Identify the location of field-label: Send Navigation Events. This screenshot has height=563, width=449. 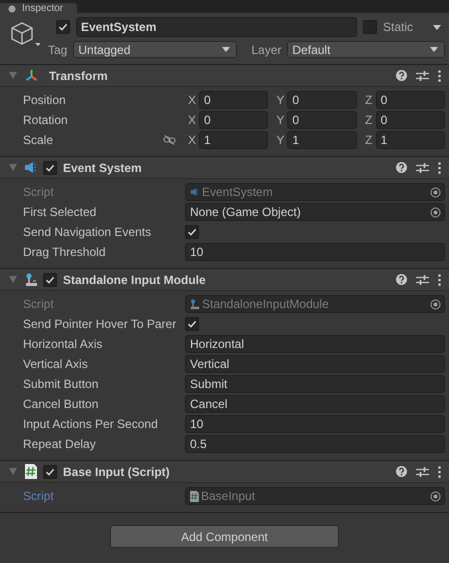
(87, 232).